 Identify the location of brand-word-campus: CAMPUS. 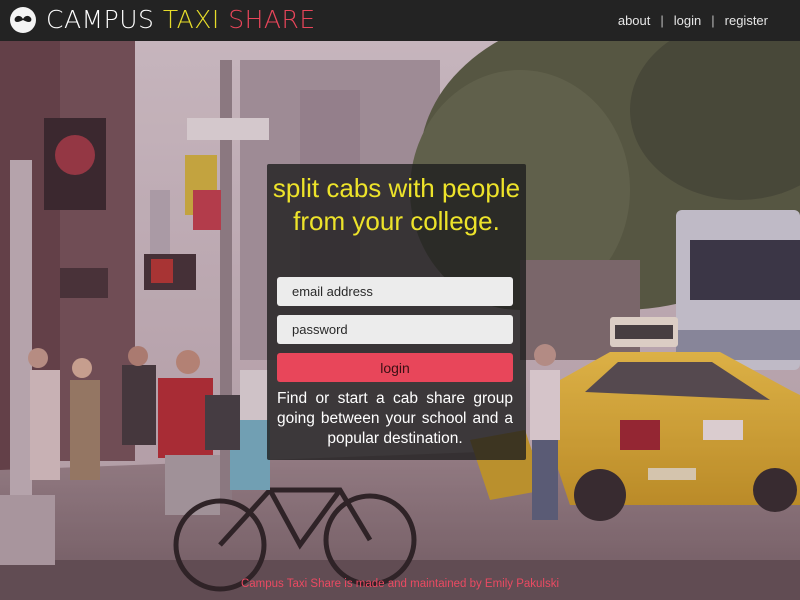
(100, 19).